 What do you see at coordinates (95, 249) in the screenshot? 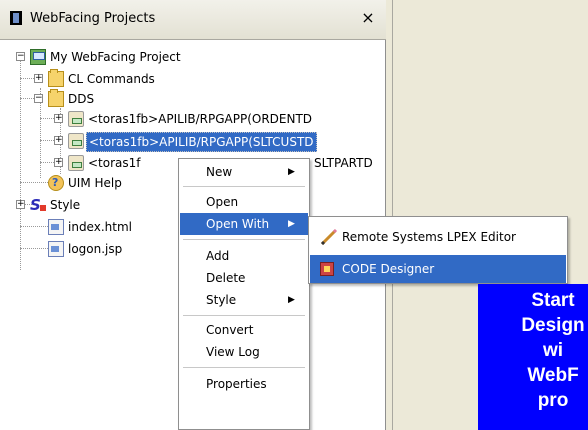
I see `tree-node-label: logon.jsp` at bounding box center [95, 249].